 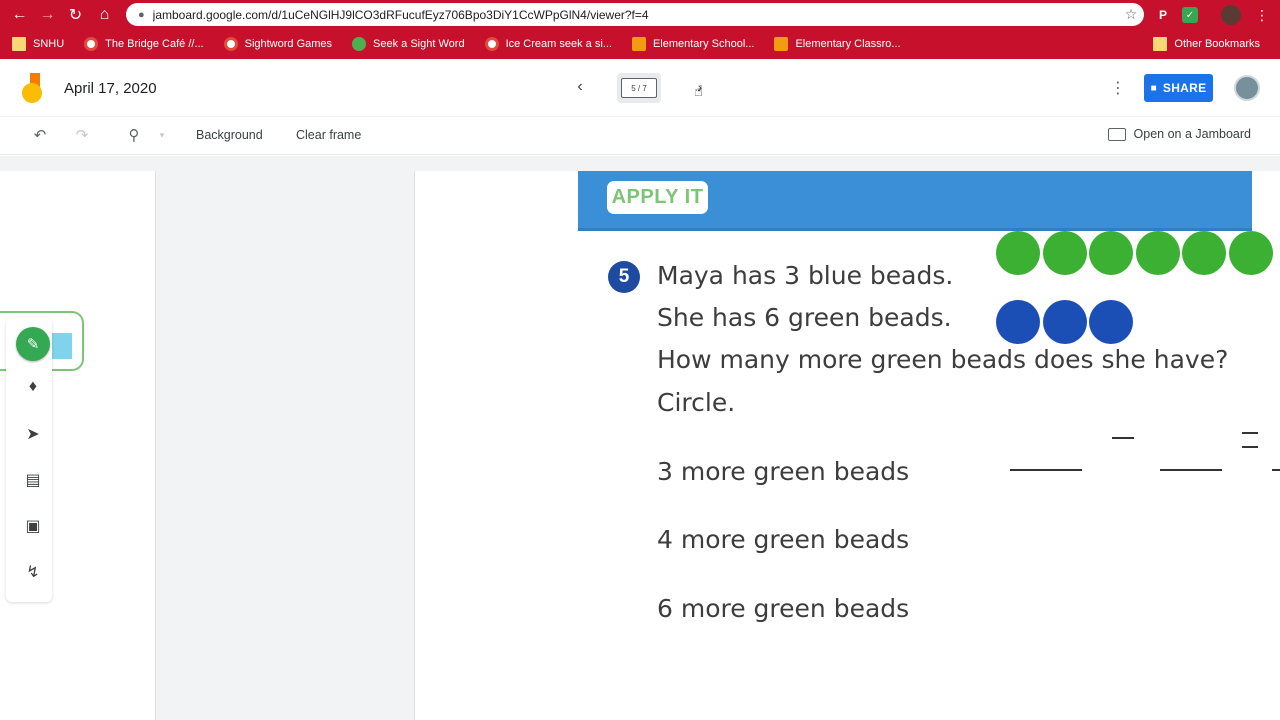 I want to click on reload-icon: ↻, so click(x=75, y=14).